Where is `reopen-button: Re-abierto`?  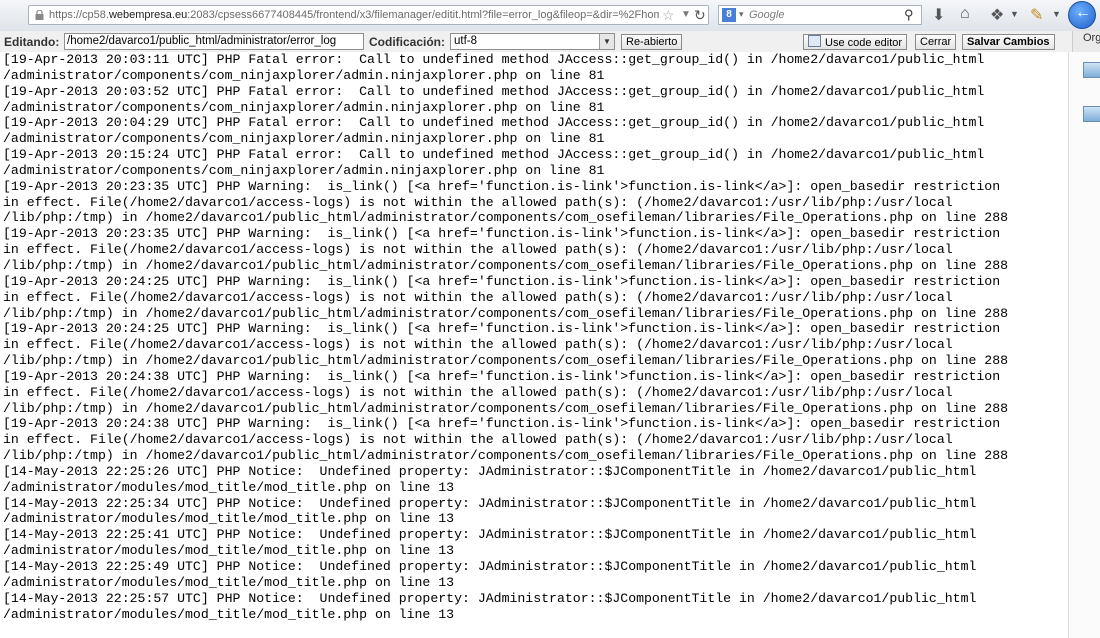
reopen-button: Re-abierto is located at coordinates (652, 42).